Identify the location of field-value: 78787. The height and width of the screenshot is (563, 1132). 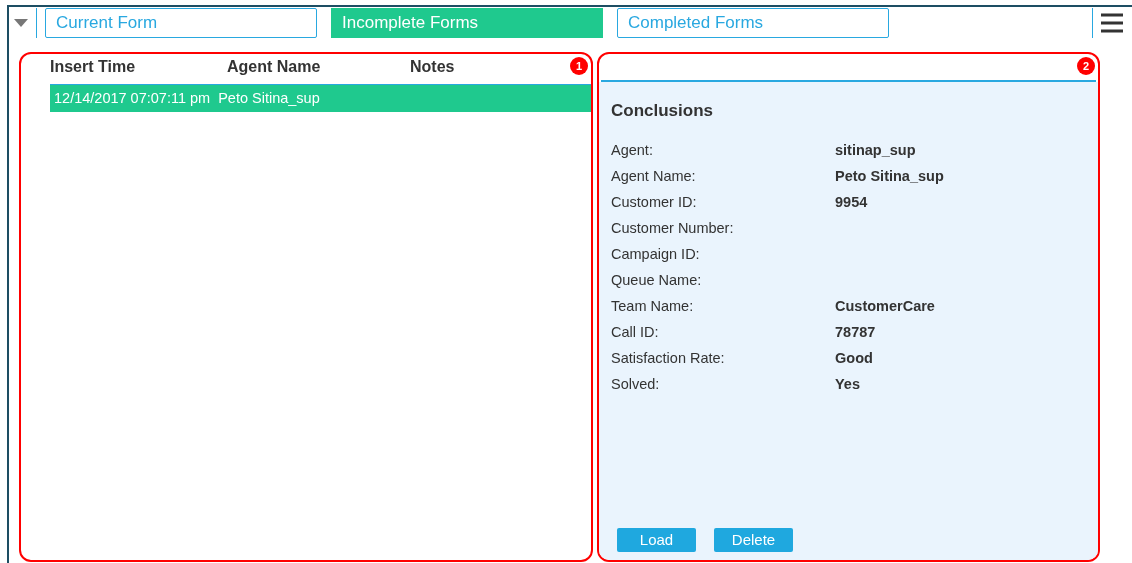
(855, 332).